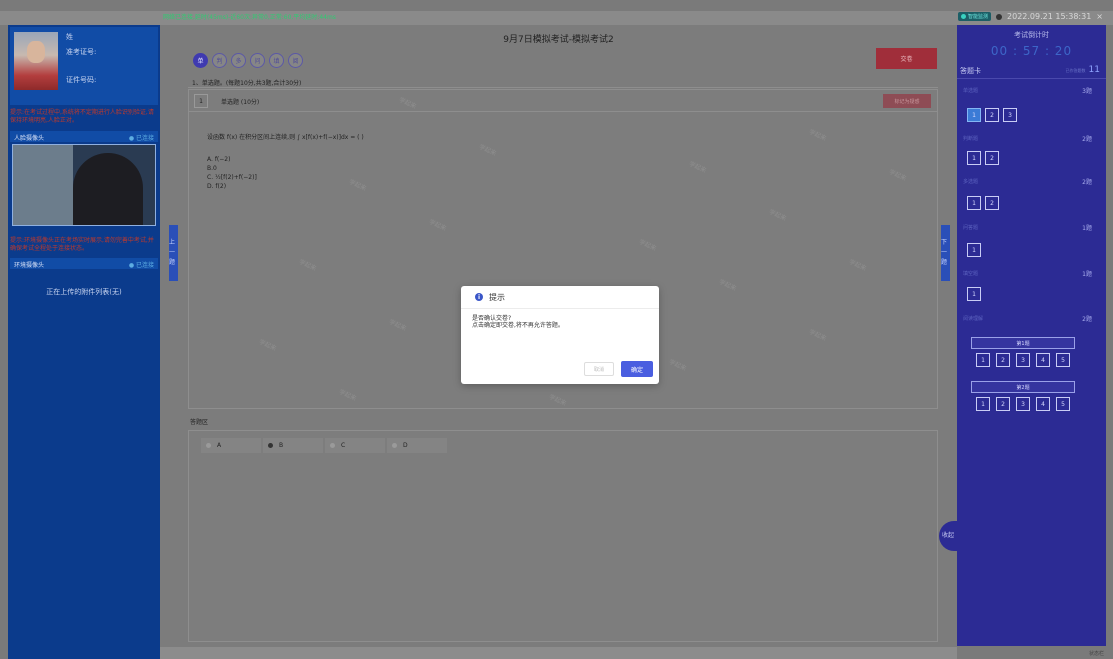 Image resolution: width=1113 pixels, height=659 pixels. Describe the element at coordinates (232, 177) in the screenshot. I see `option-c: C. ½[f(2)+f(−2)]` at that location.